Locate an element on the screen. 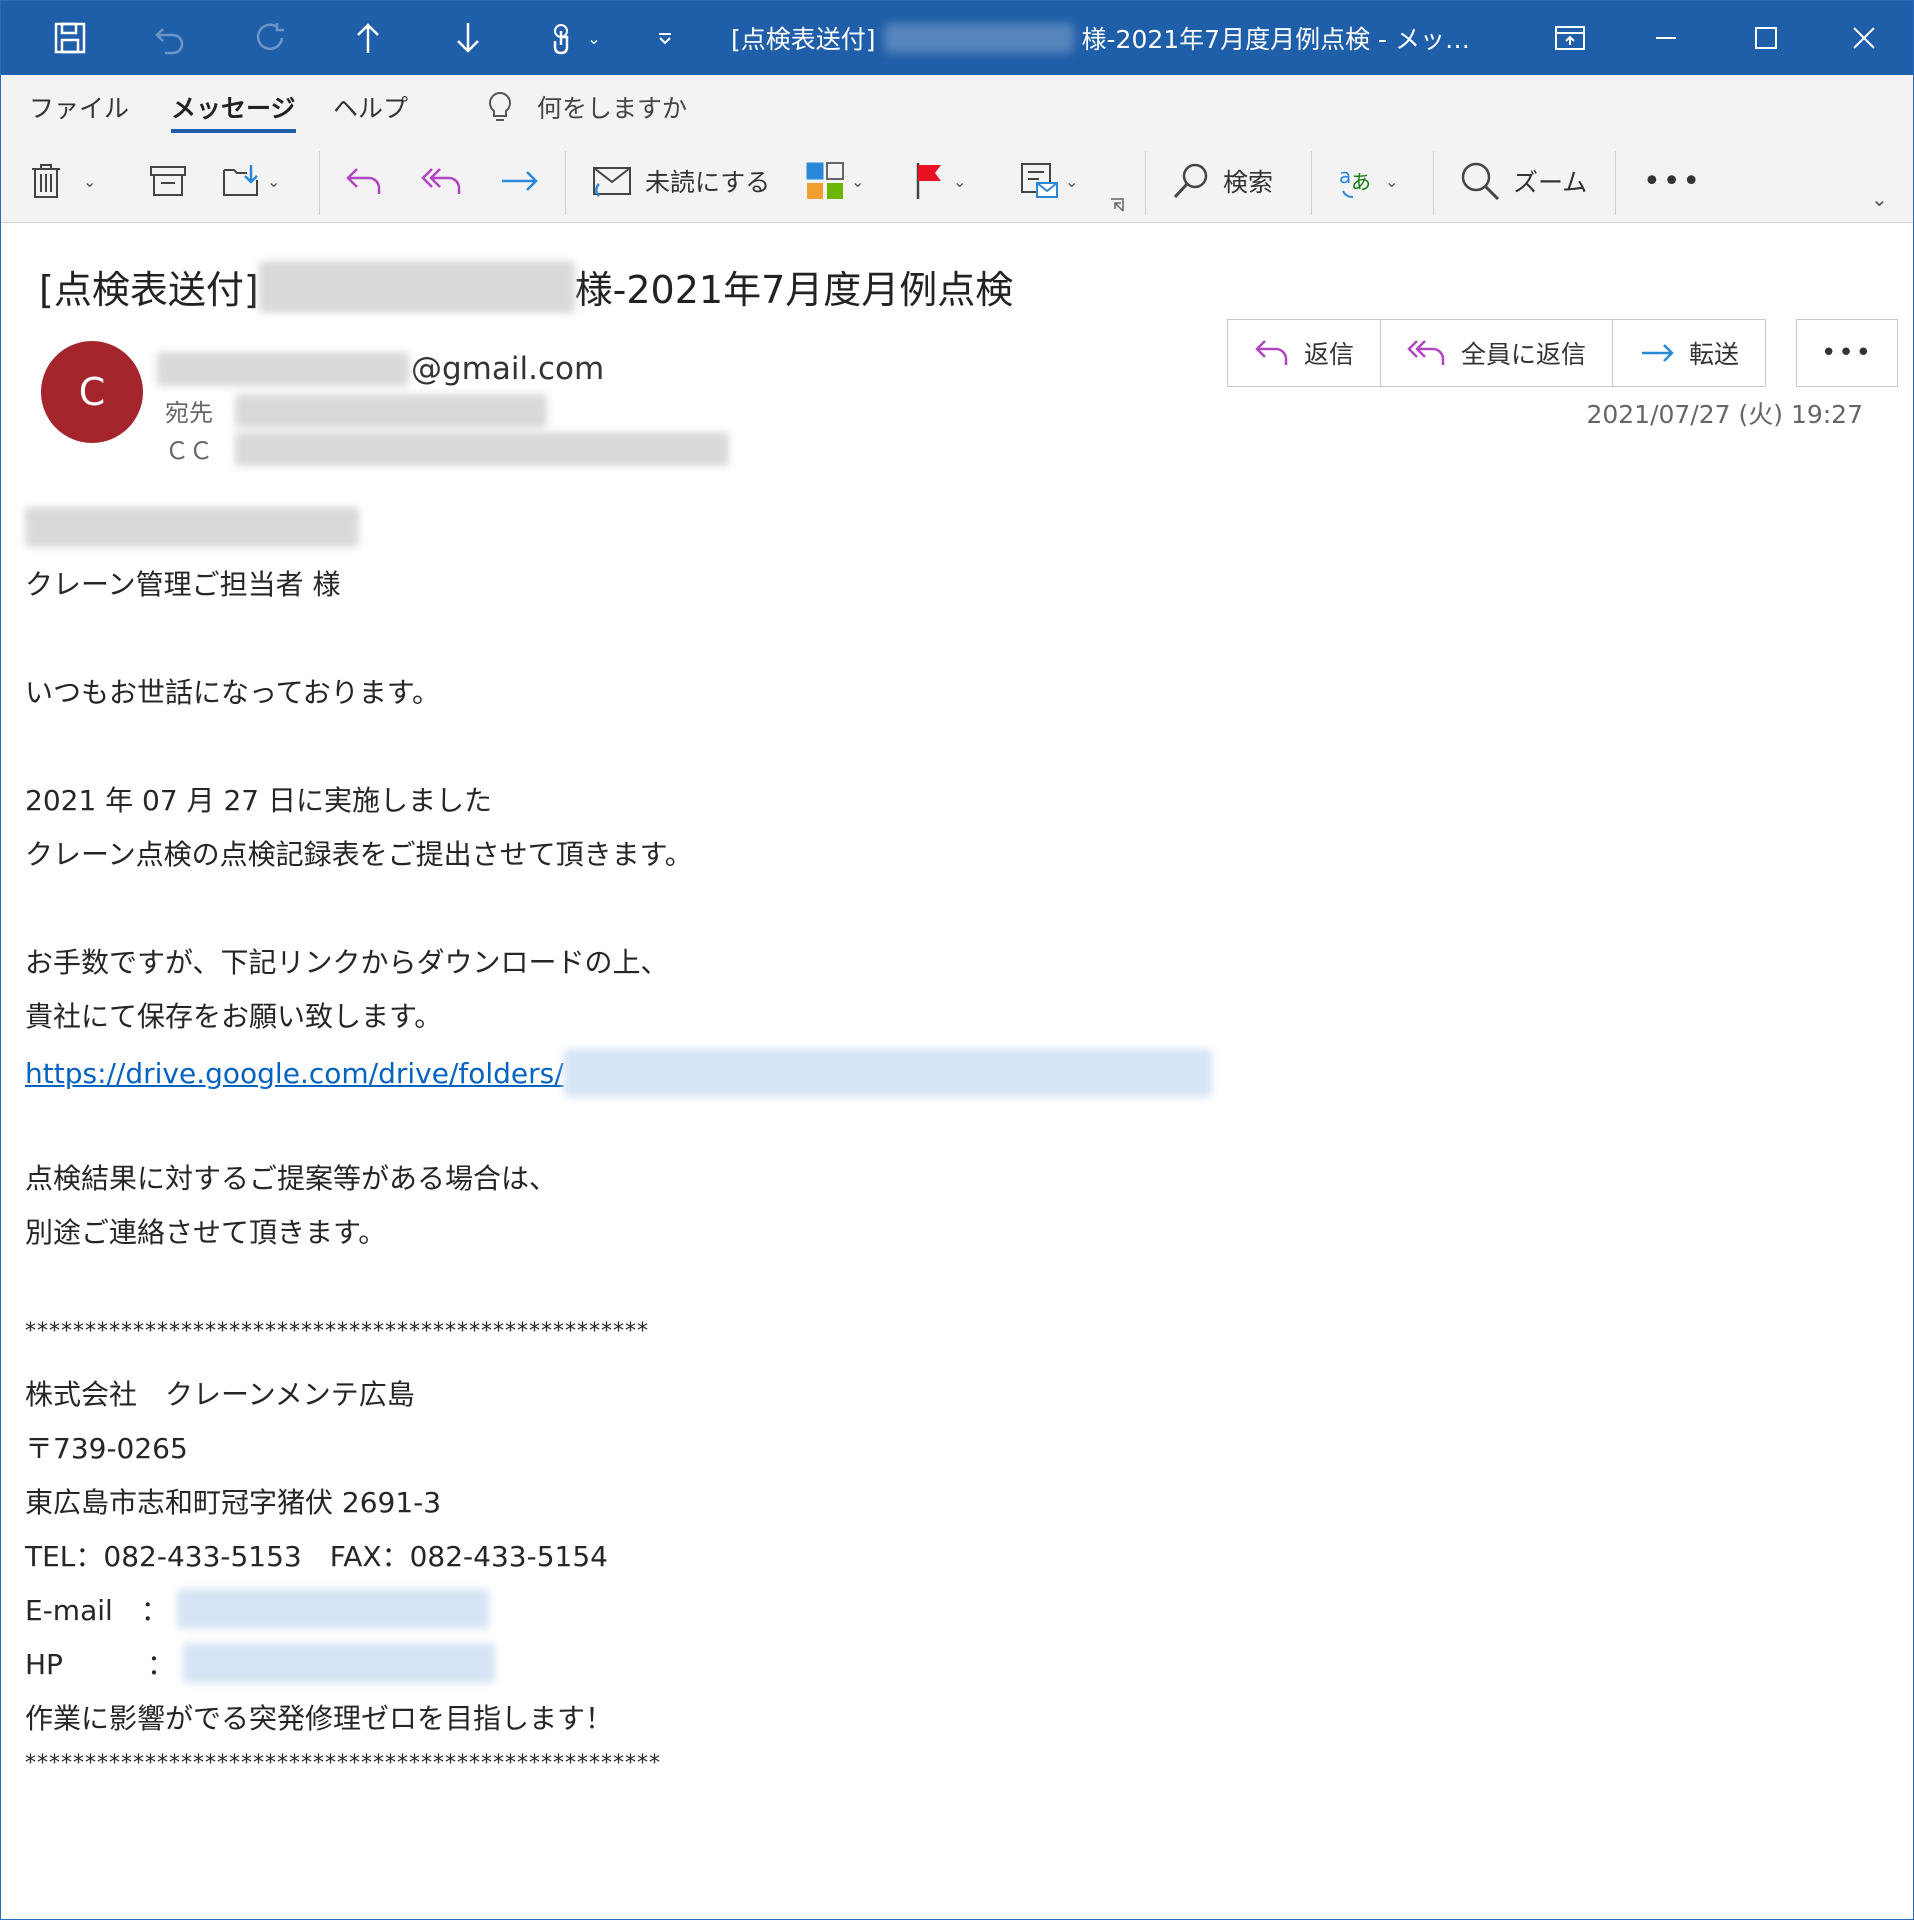 Image resolution: width=1914 pixels, height=1920 pixels. forward-label: 転送 is located at coordinates (1714, 354).